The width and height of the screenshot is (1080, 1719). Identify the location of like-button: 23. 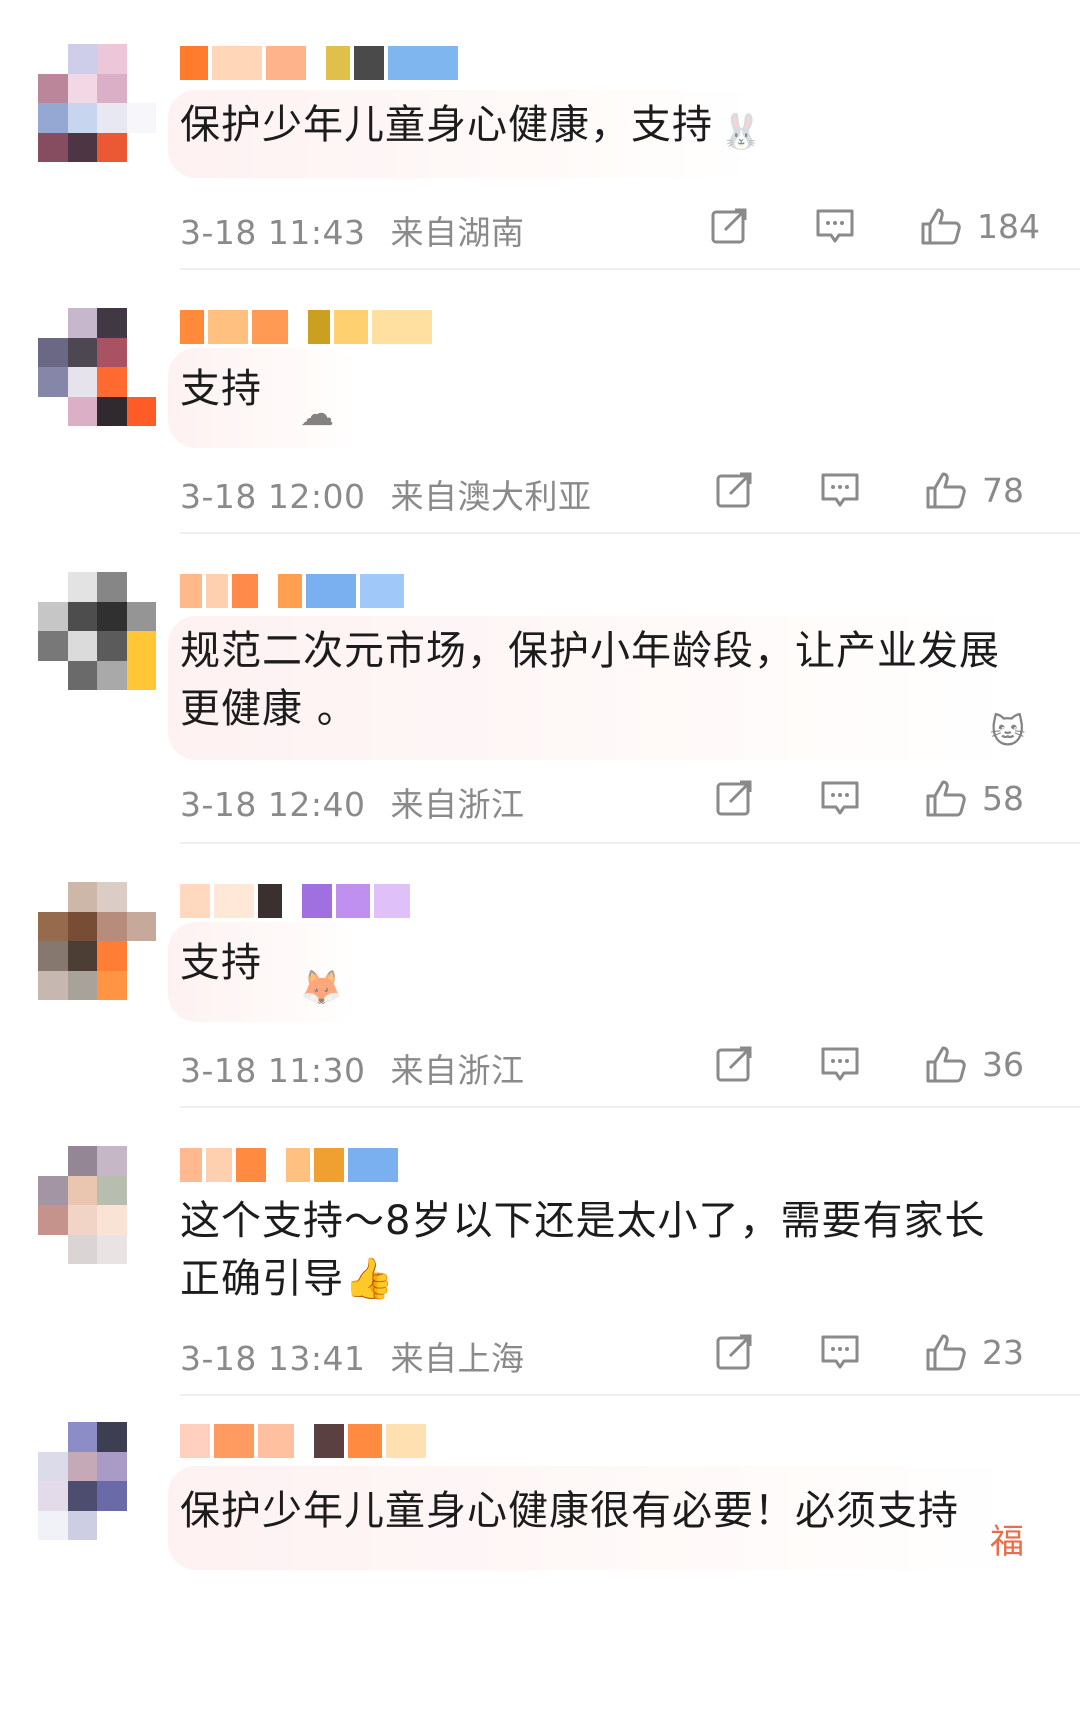
(982, 1352).